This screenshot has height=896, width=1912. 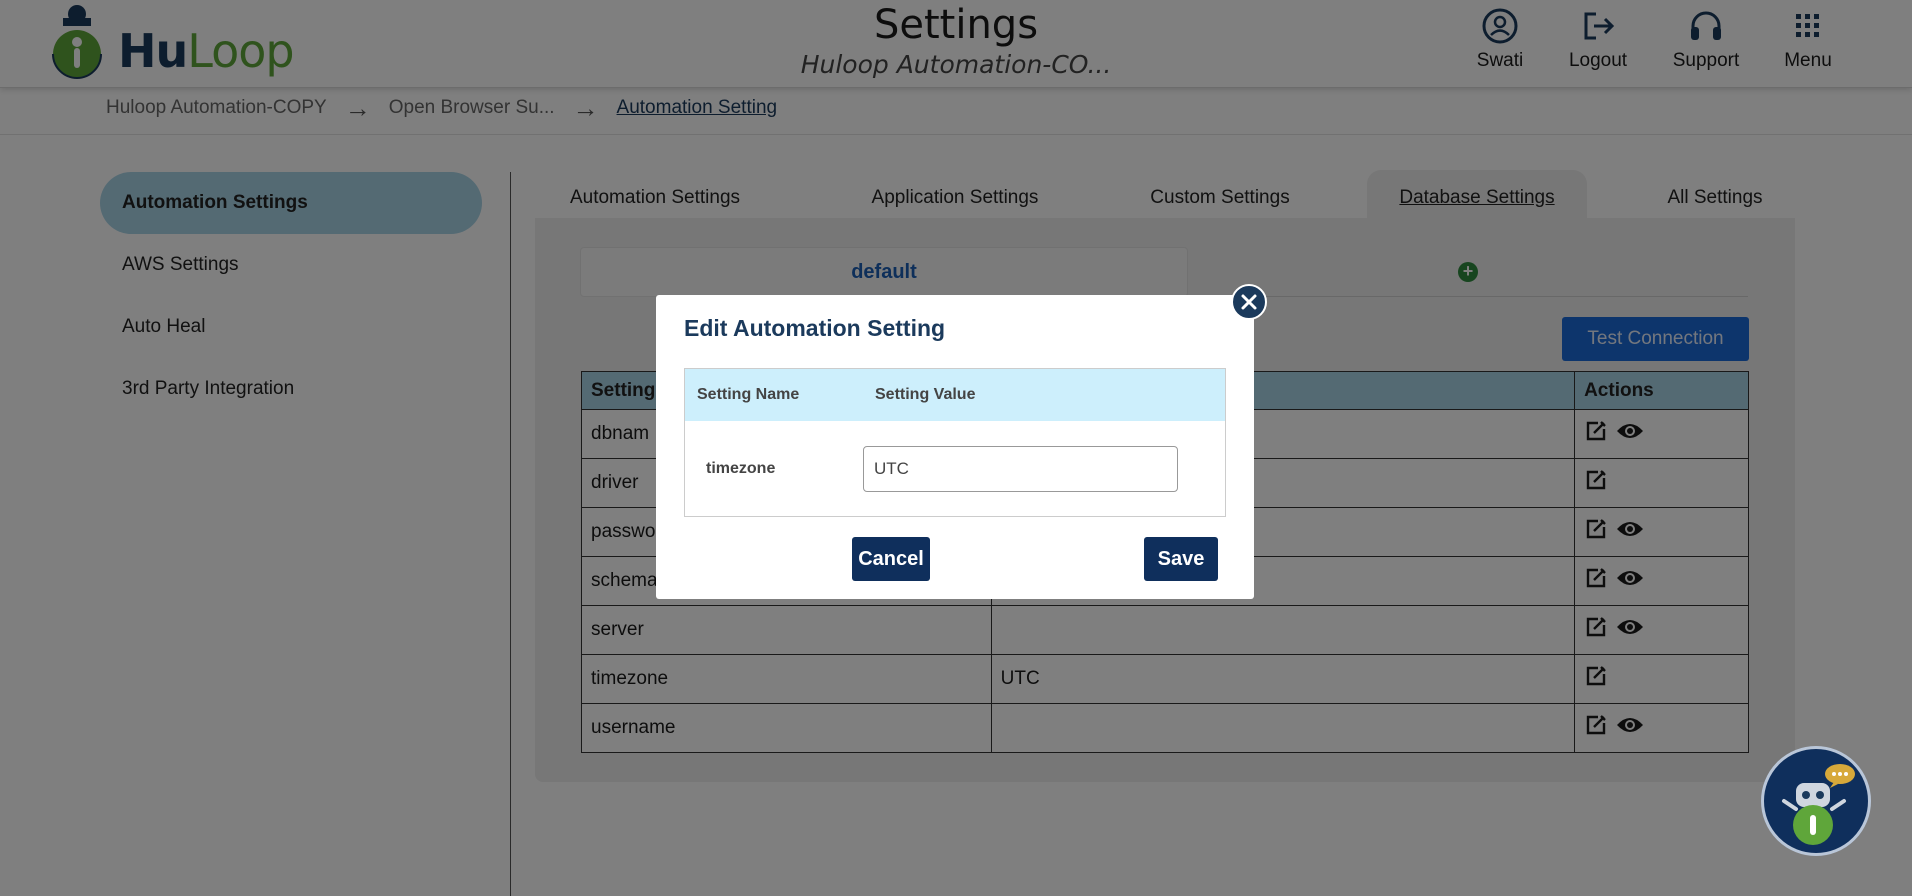 I want to click on chatbot-button, so click(x=1816, y=801).